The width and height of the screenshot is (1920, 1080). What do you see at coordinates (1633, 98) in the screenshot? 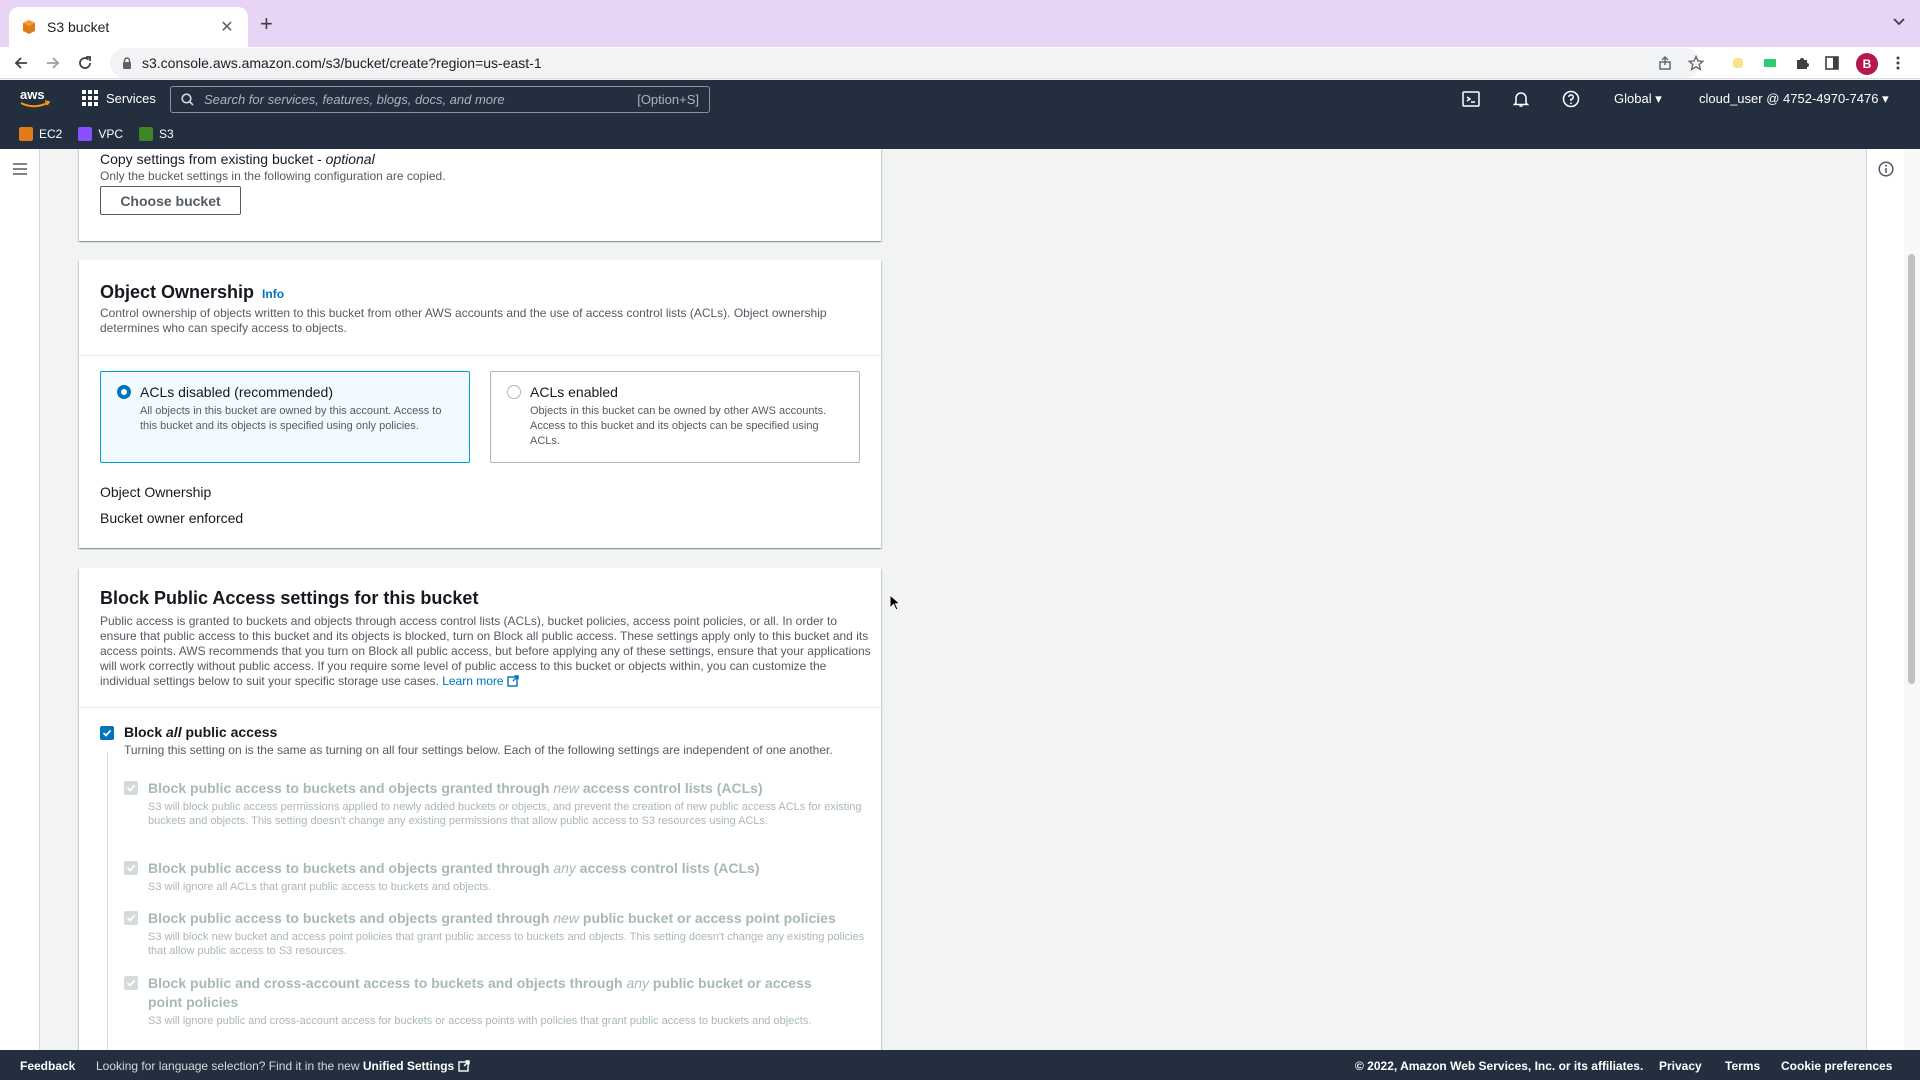
I see `region-label: Global` at bounding box center [1633, 98].